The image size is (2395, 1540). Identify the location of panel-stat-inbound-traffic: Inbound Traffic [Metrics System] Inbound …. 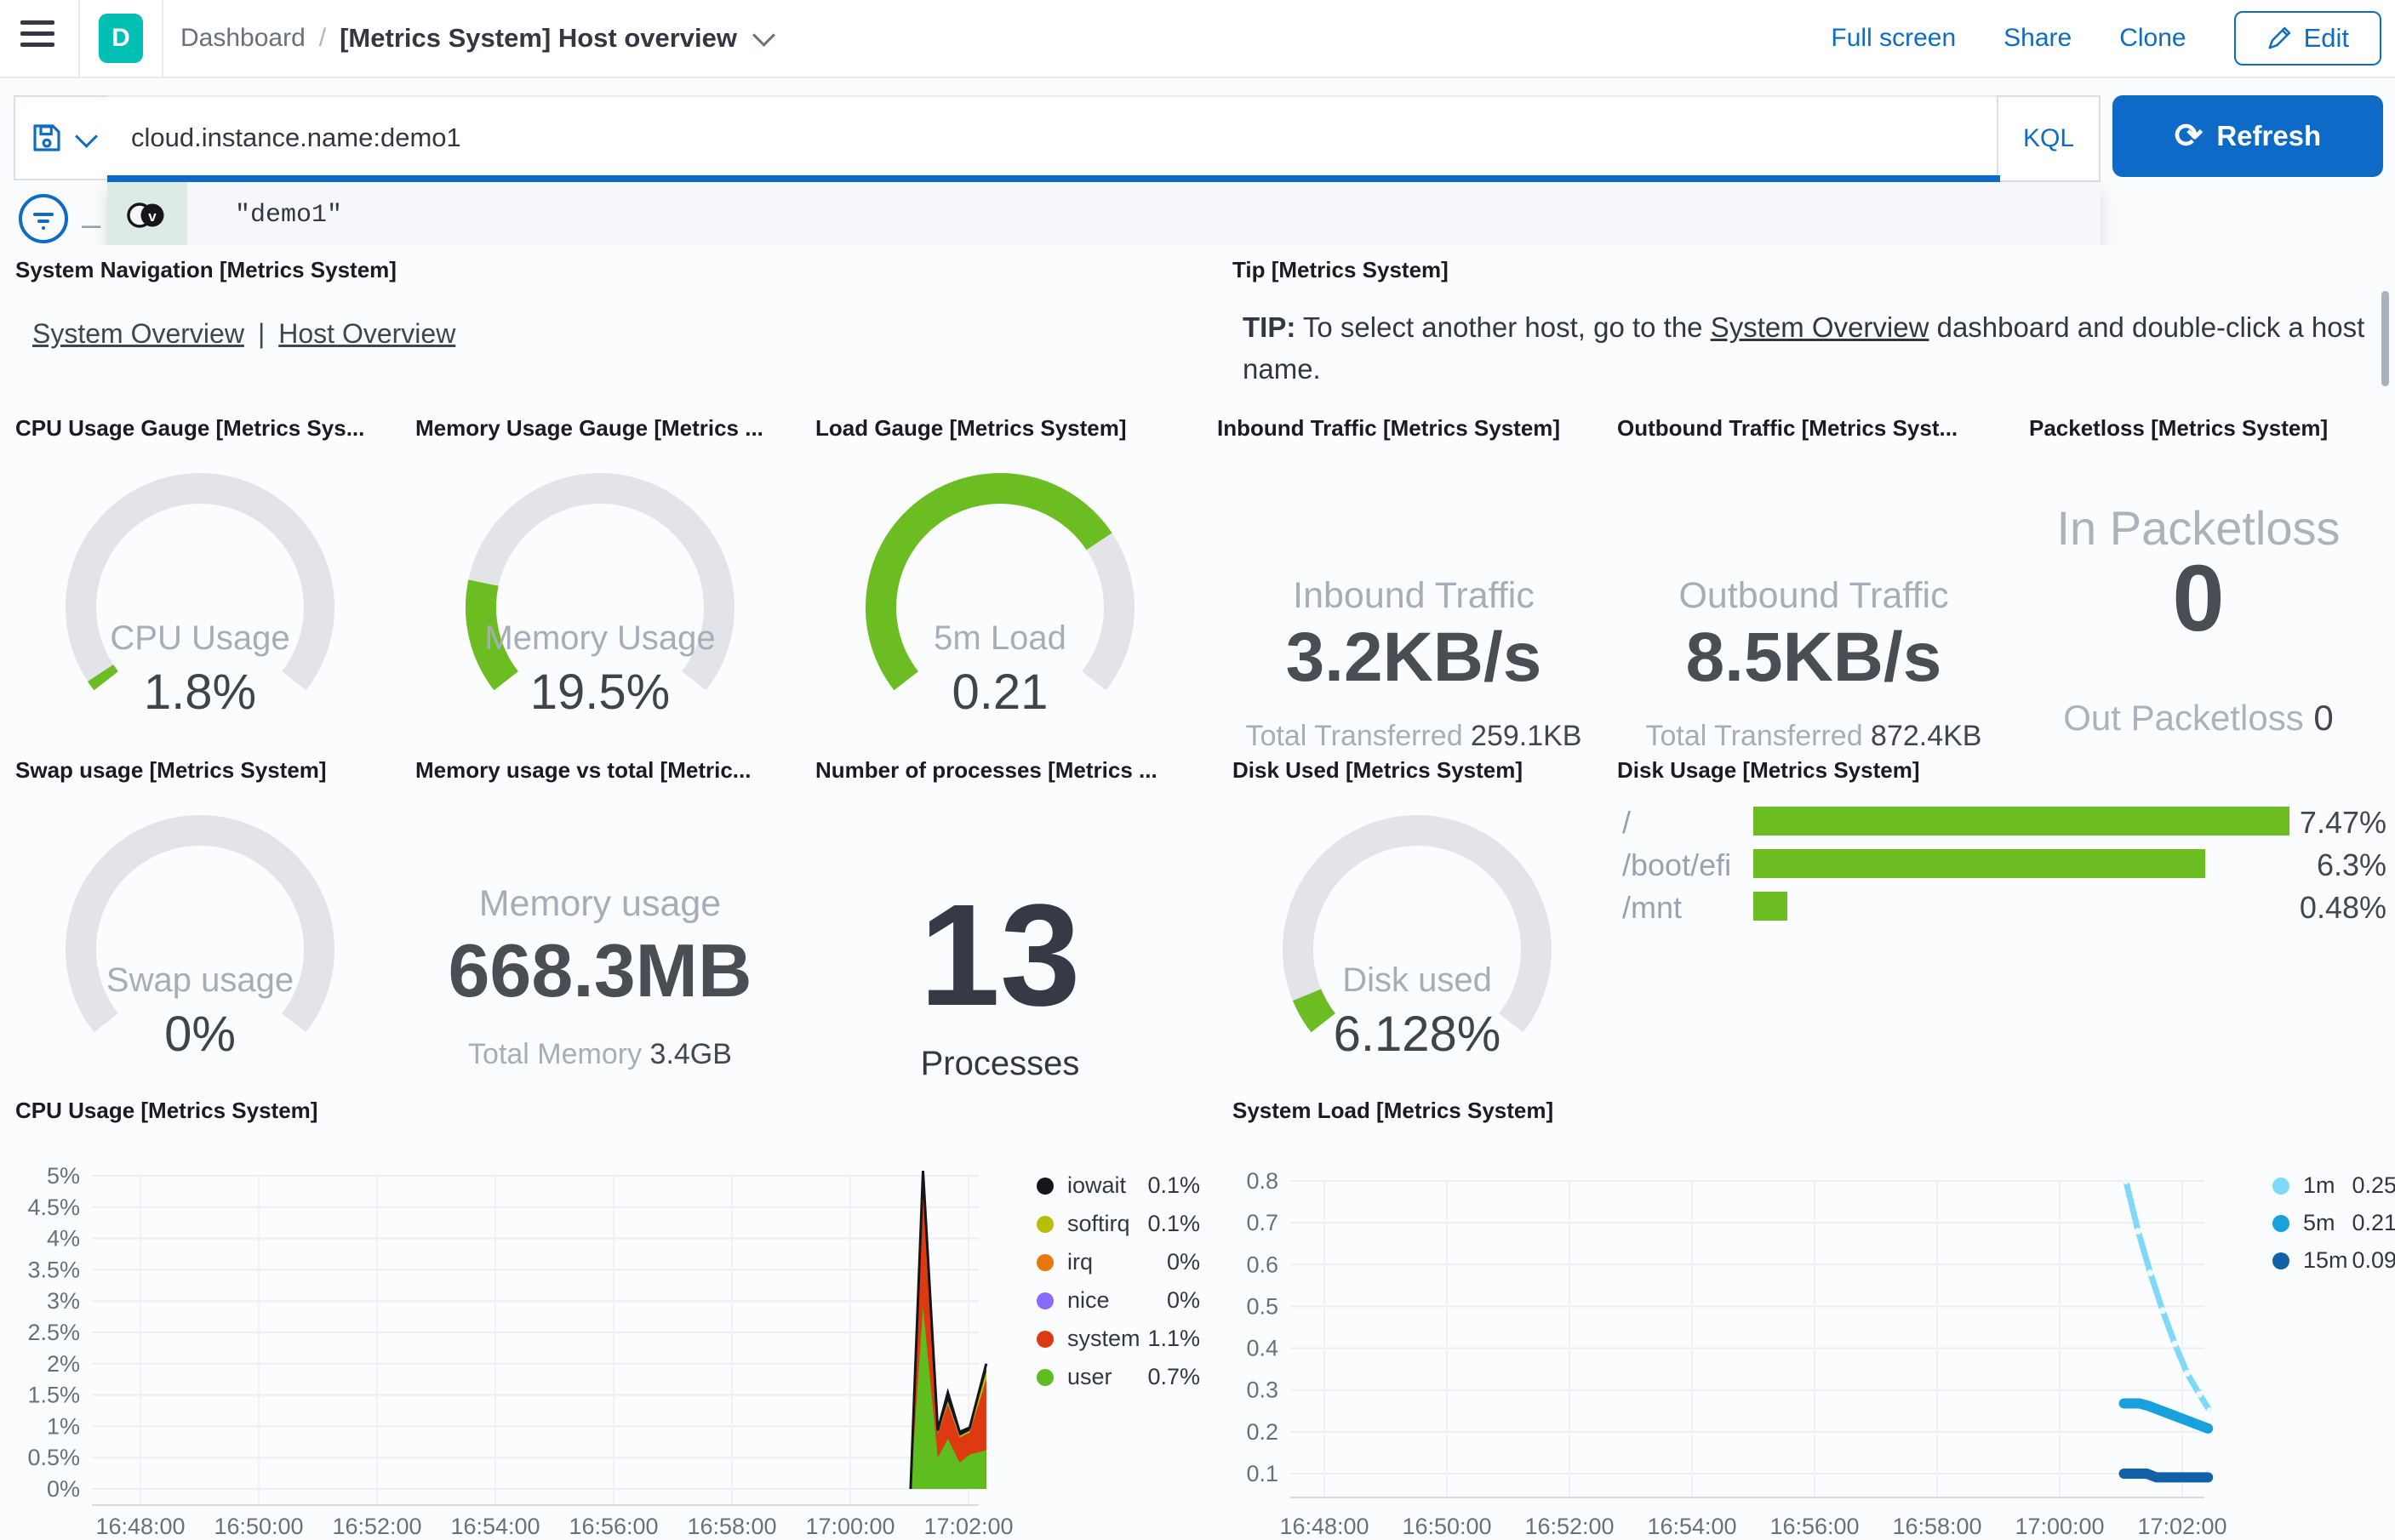
(1413, 584).